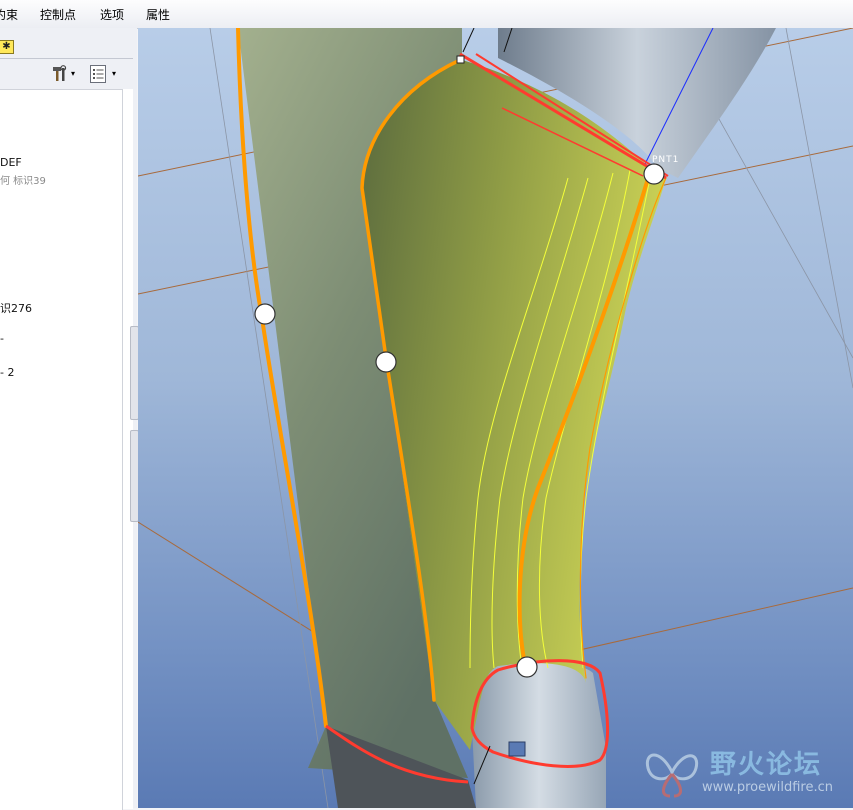  What do you see at coordinates (665, 160) in the screenshot?
I see `point-label-pnt1: PNT1` at bounding box center [665, 160].